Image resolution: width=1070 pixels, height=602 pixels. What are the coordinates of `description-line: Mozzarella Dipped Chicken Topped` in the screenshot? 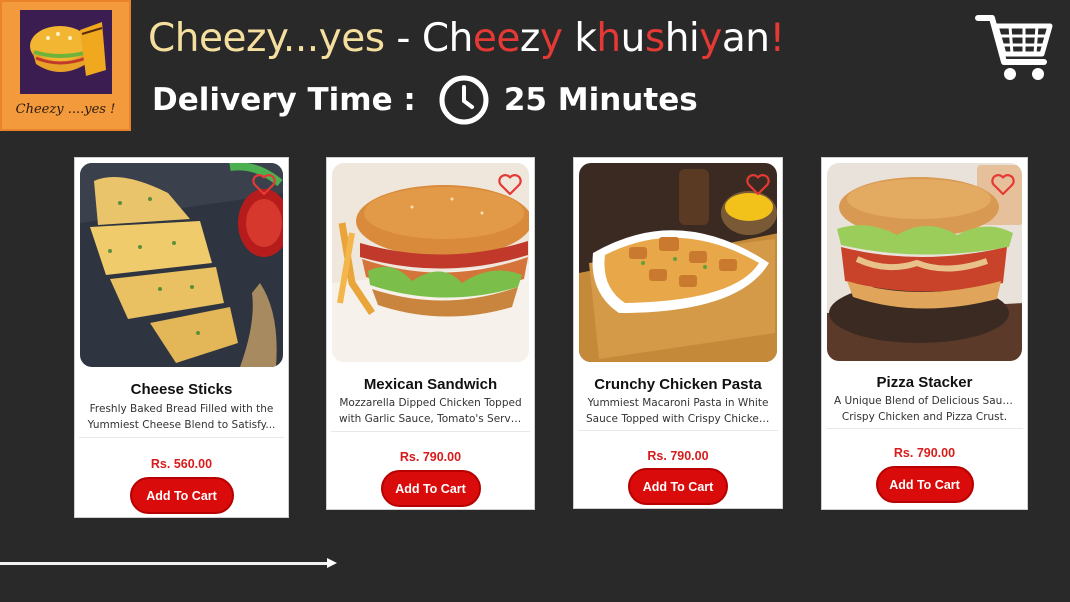 It's located at (430, 403).